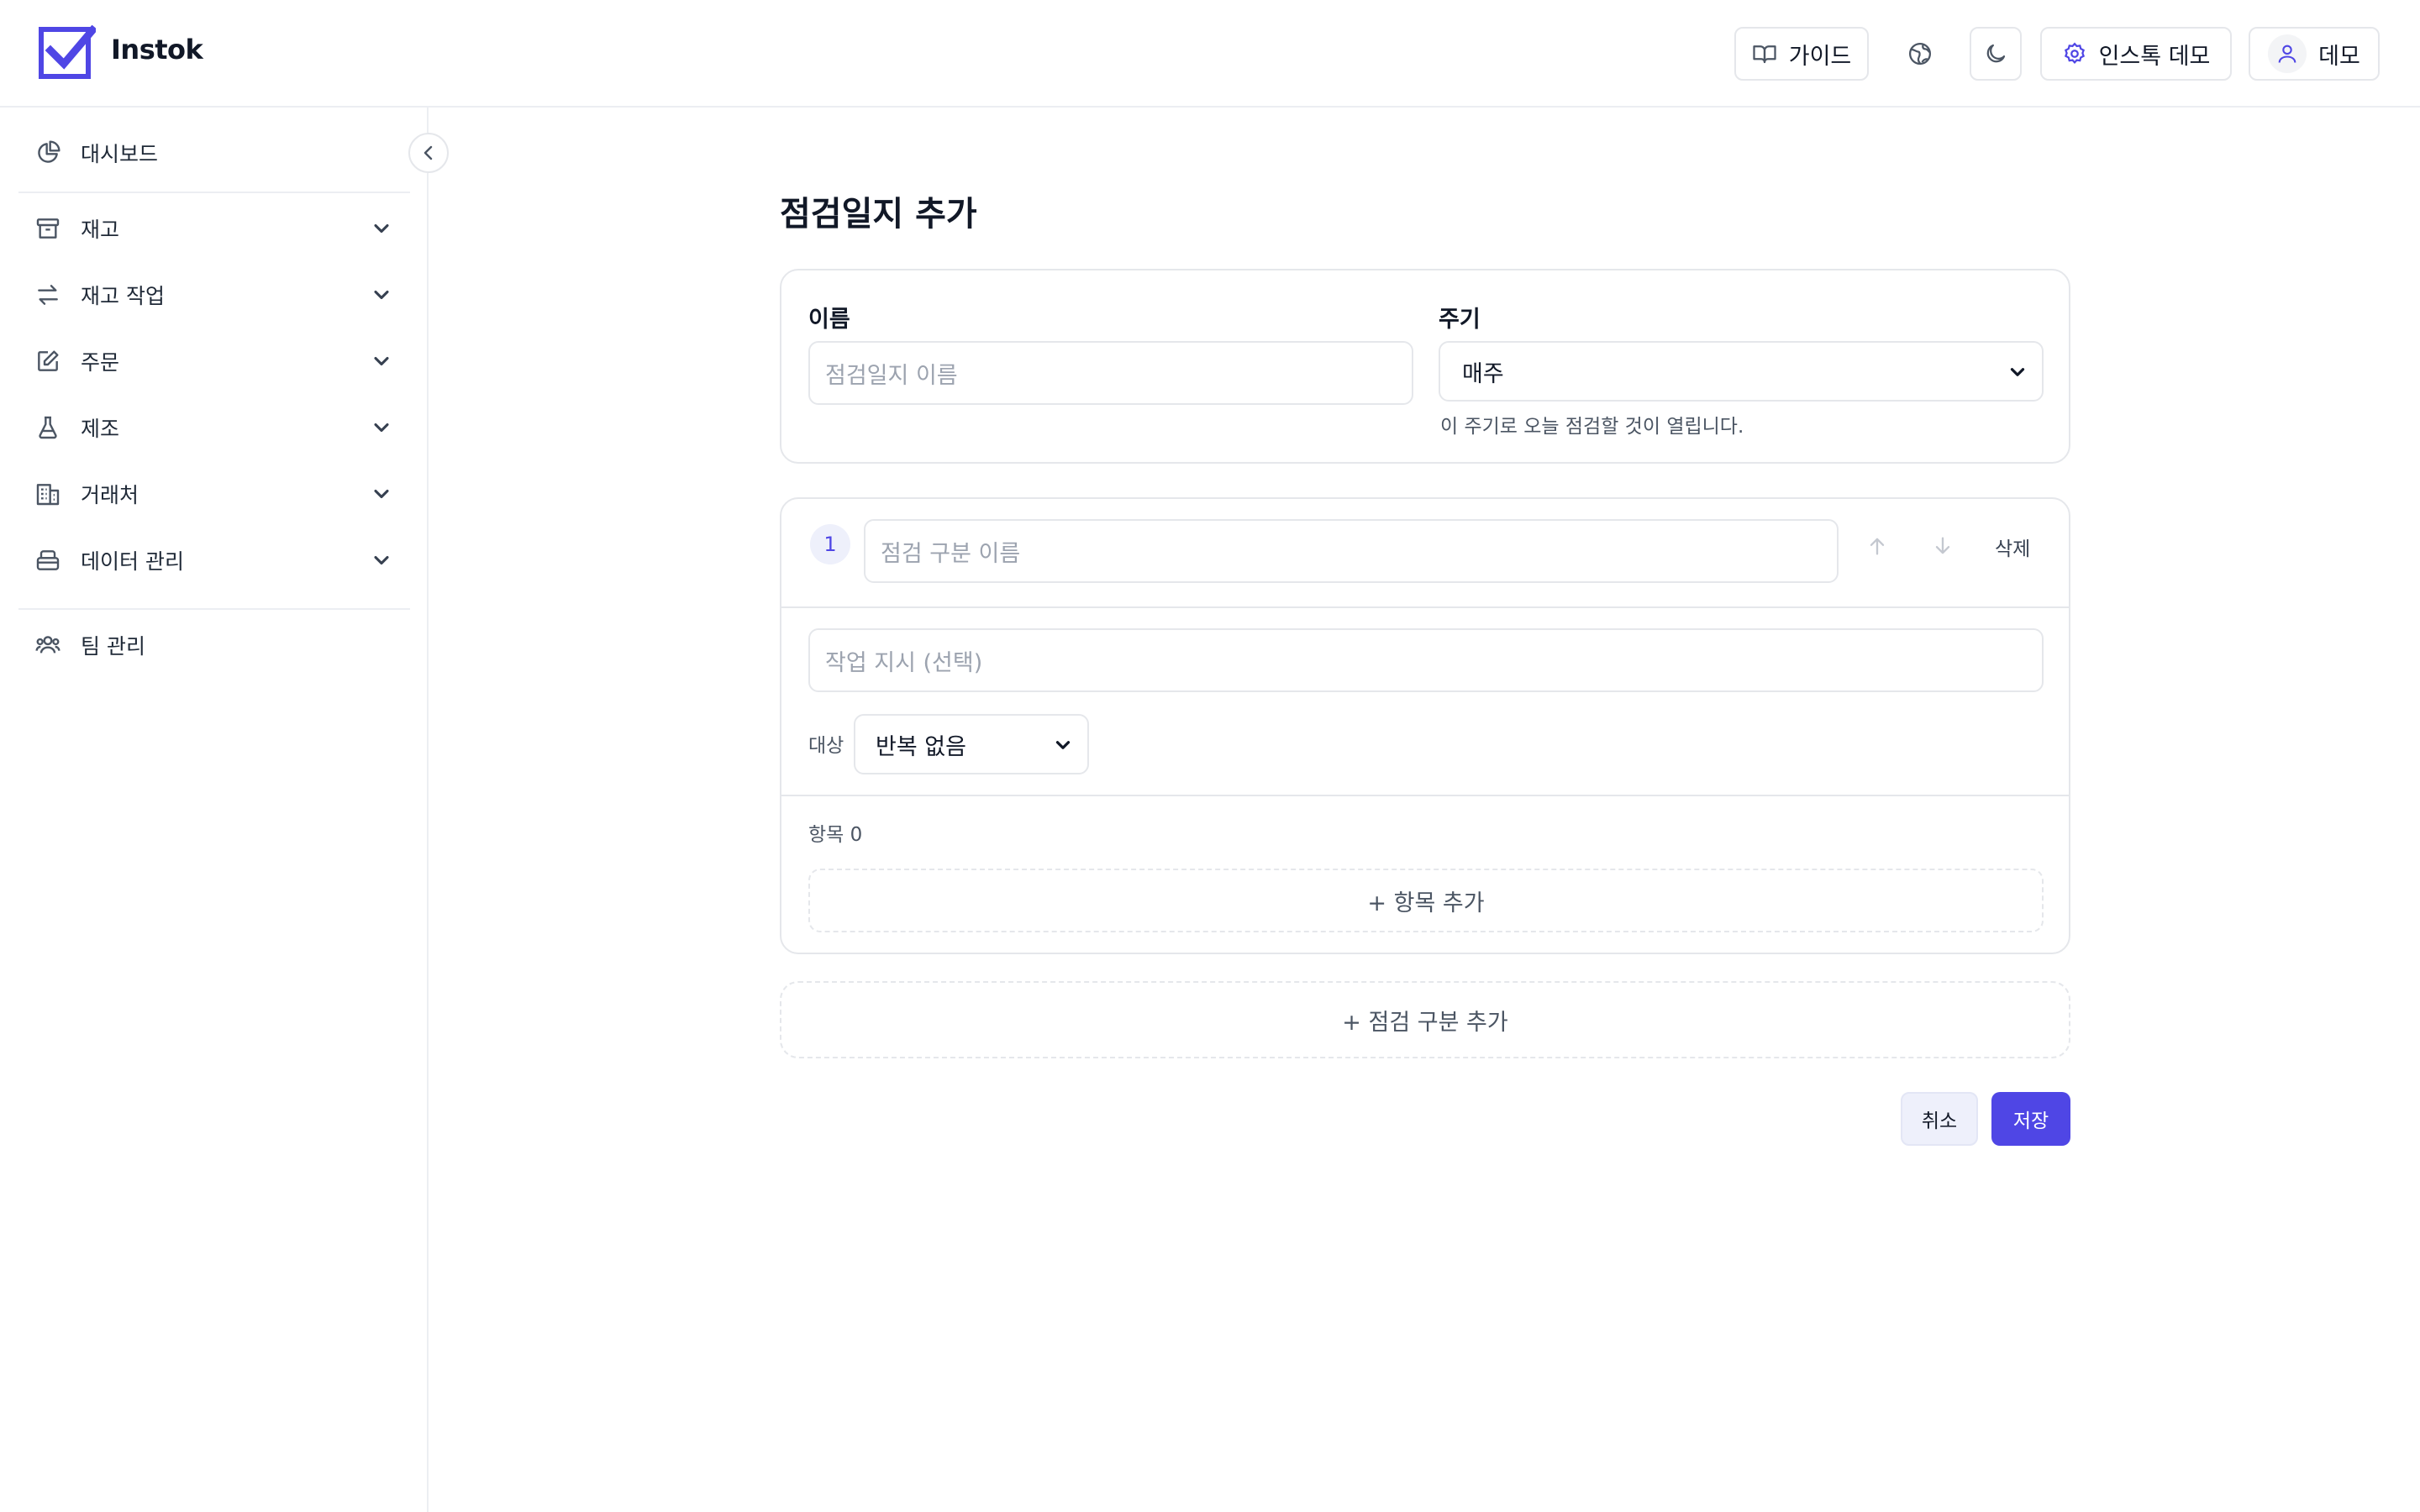 This screenshot has width=2420, height=1512. I want to click on inspection-log-info-card: 이름 점검일지 이름 주기 매주 이 주기로 오늘 점검할 것이 열립니다., so click(1425, 366).